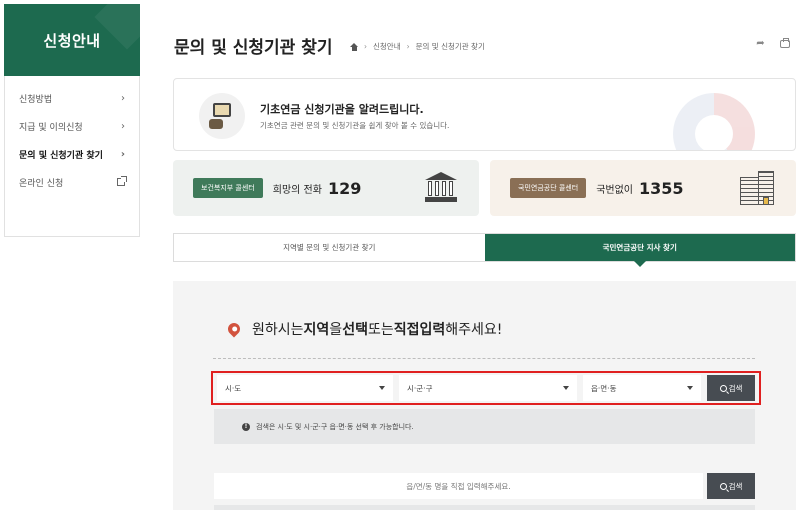 The image size is (800, 510). I want to click on sidebar-item-inquiry-find: 문의 및 신청기관 찾기 ›, so click(72, 154).